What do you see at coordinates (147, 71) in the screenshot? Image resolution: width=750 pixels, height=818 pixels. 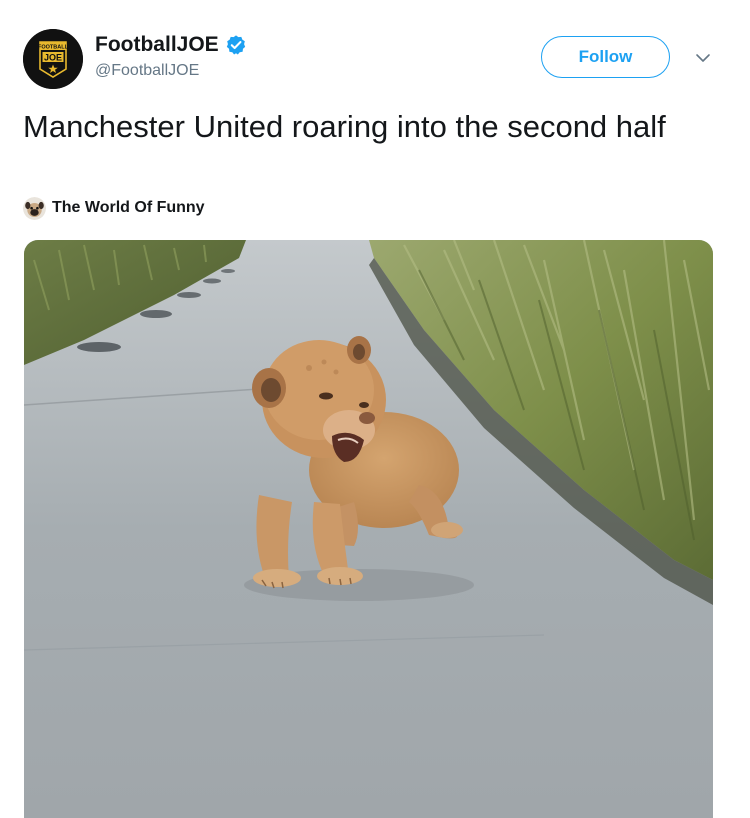 I see `author-handle: @FootballJOE` at bounding box center [147, 71].